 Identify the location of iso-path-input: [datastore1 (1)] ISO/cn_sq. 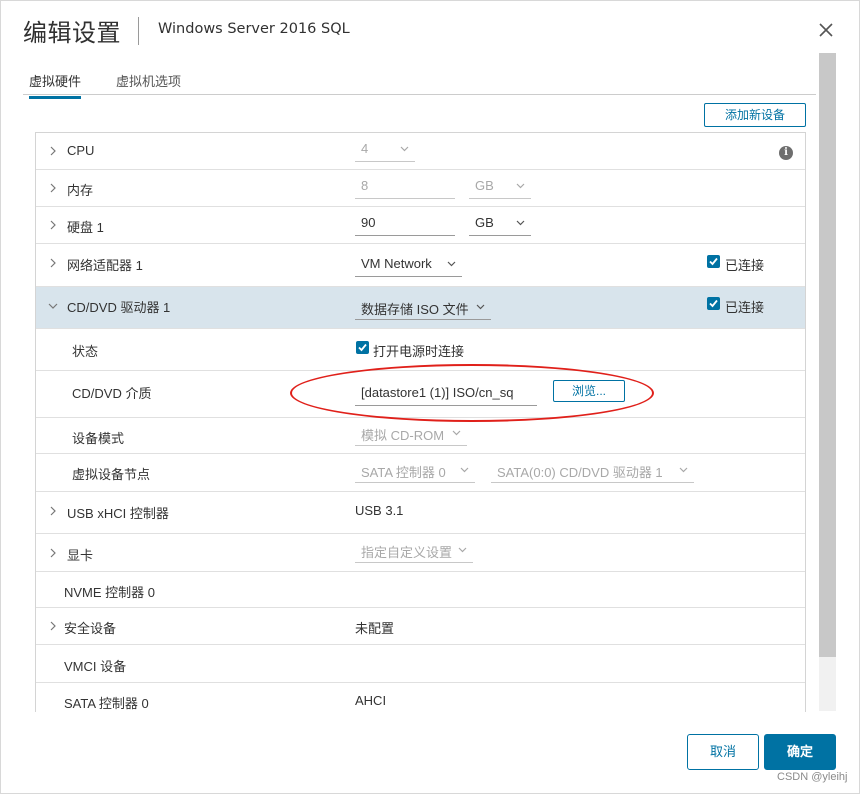
(446, 395).